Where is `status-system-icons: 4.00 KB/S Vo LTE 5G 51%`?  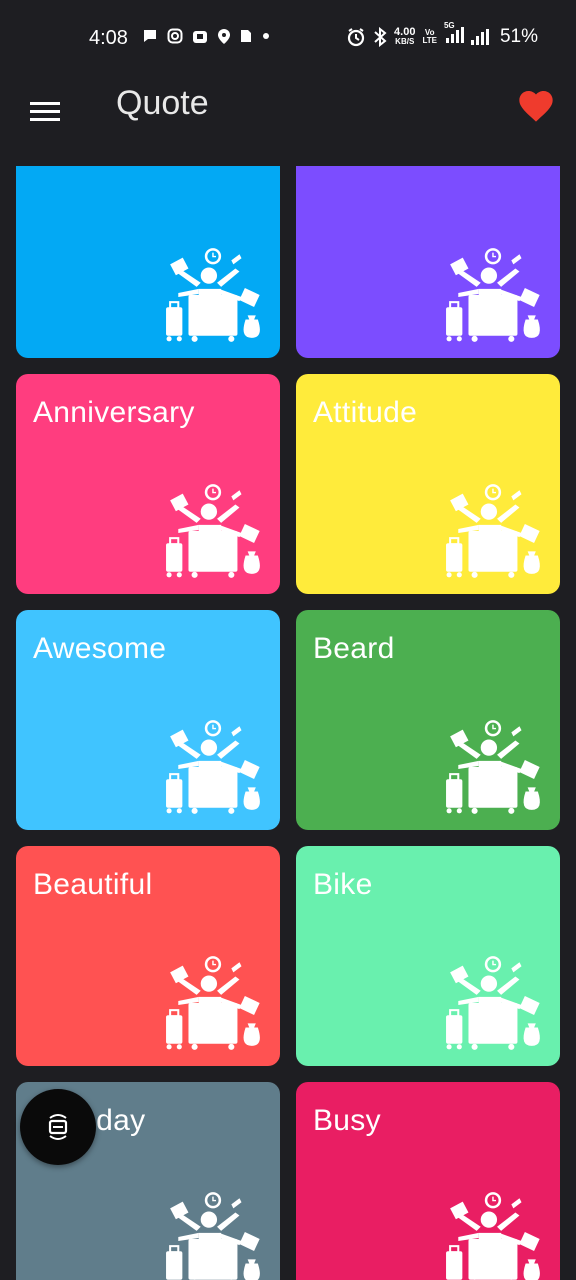
status-system-icons: 4.00 KB/S Vo LTE 5G 51% is located at coordinates (442, 34).